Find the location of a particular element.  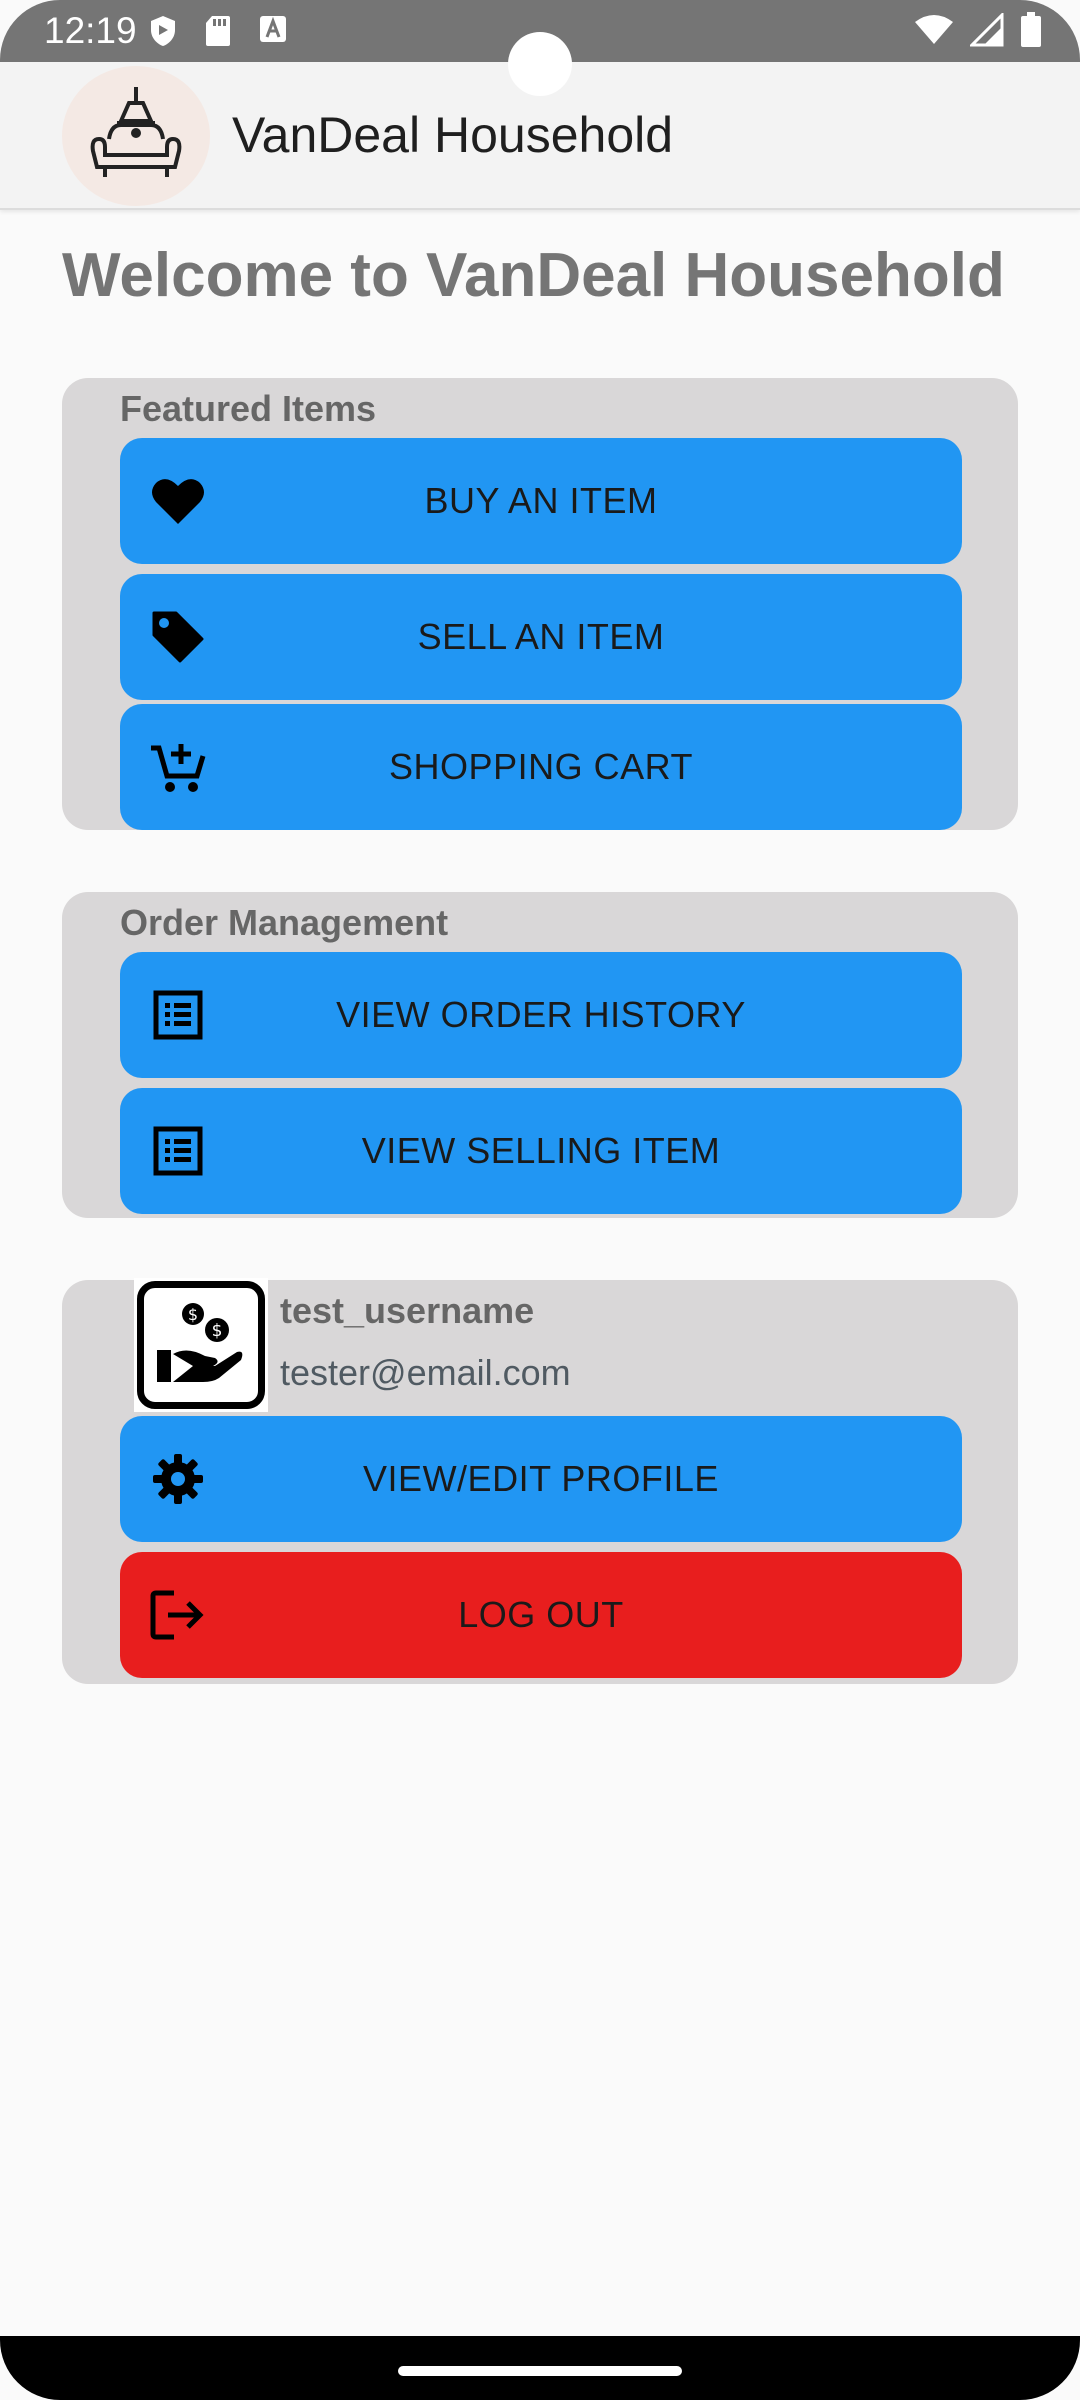

hand-money-icon: $ $ is located at coordinates (201, 1345).